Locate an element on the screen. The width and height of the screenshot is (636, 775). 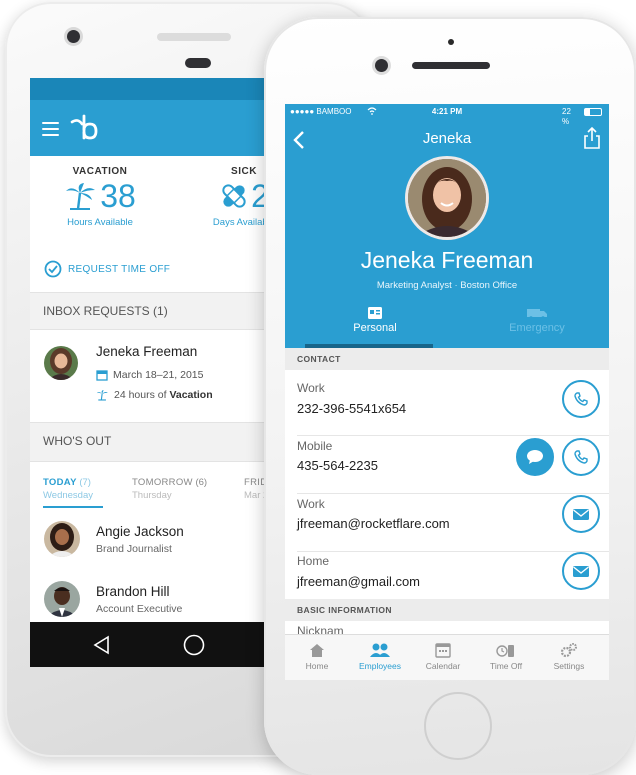
home-circle-icon is located at coordinates (194, 645).